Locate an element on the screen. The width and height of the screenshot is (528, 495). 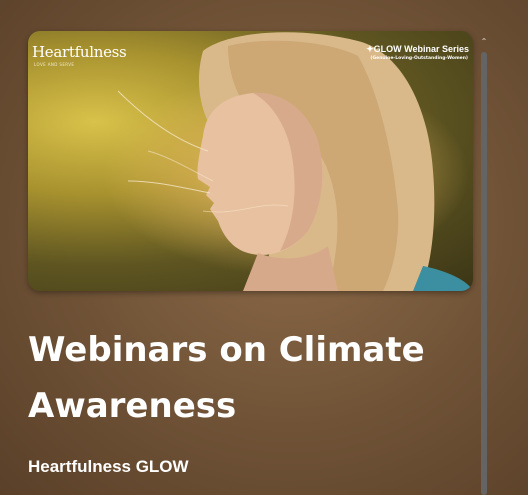
scrollbar-thumb is located at coordinates (484, 273).